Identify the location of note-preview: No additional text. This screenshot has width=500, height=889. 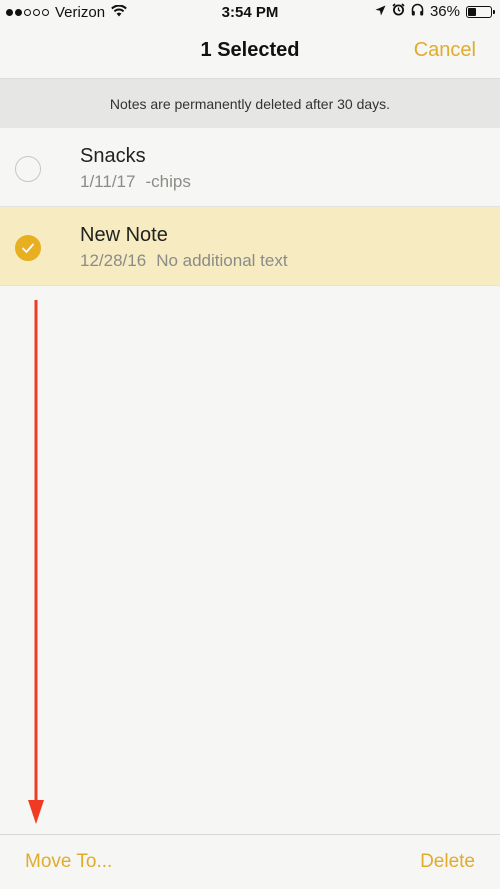
(222, 260).